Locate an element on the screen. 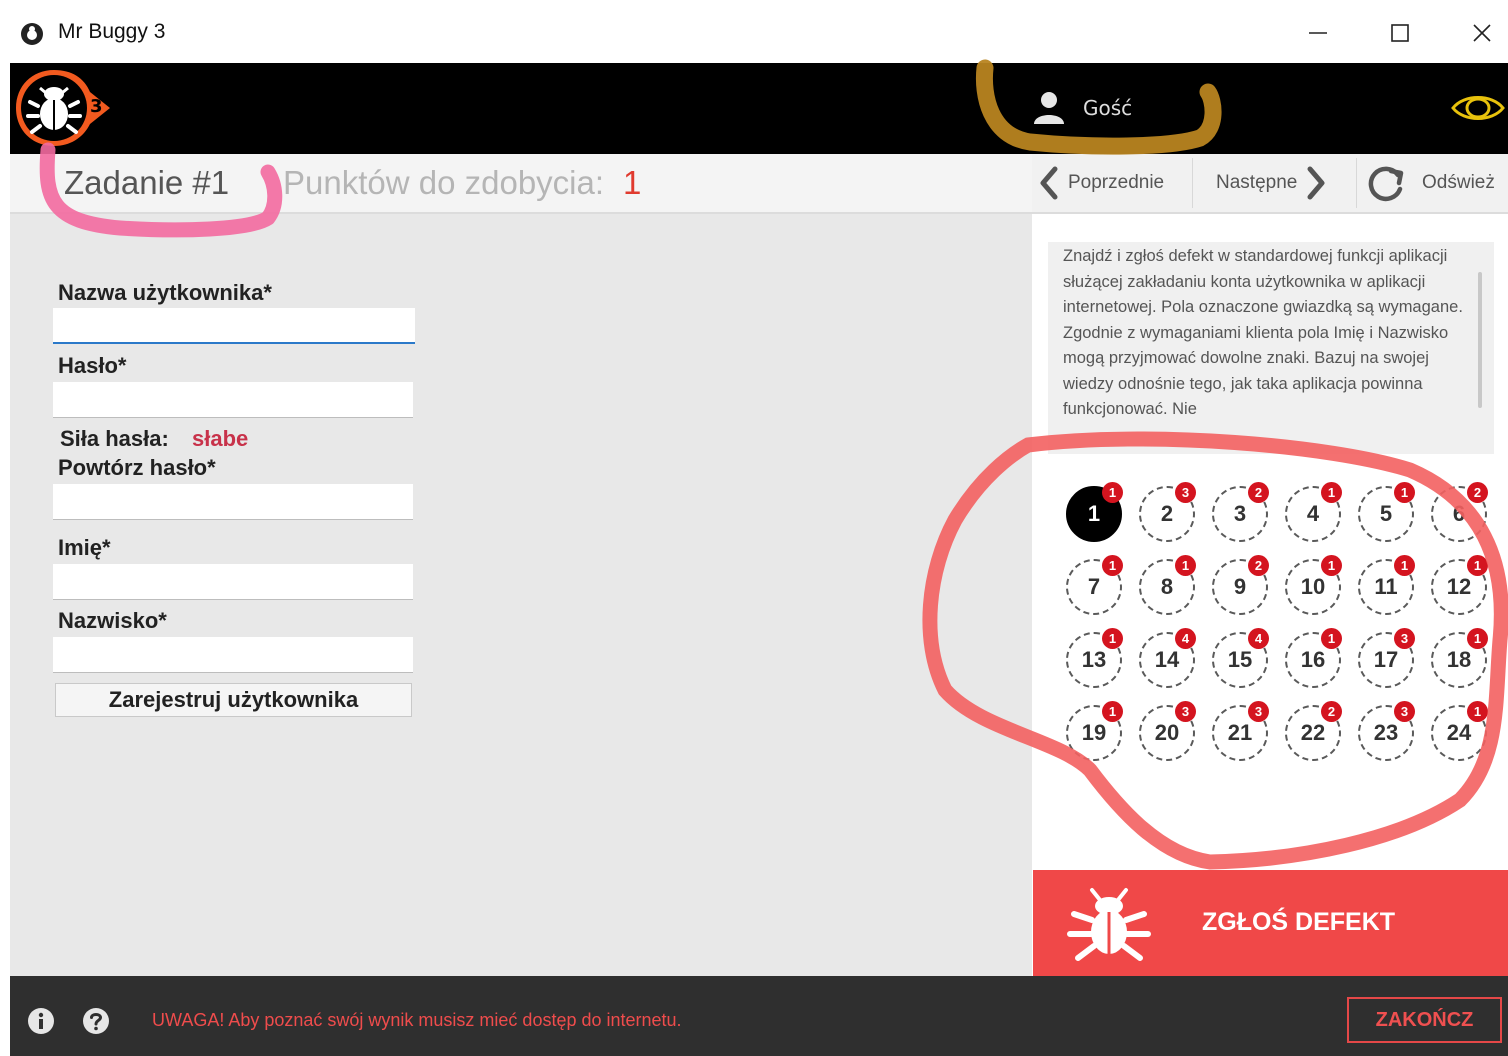 Image resolution: width=1508 pixels, height=1056 pixels. maximize-button is located at coordinates (1400, 33).